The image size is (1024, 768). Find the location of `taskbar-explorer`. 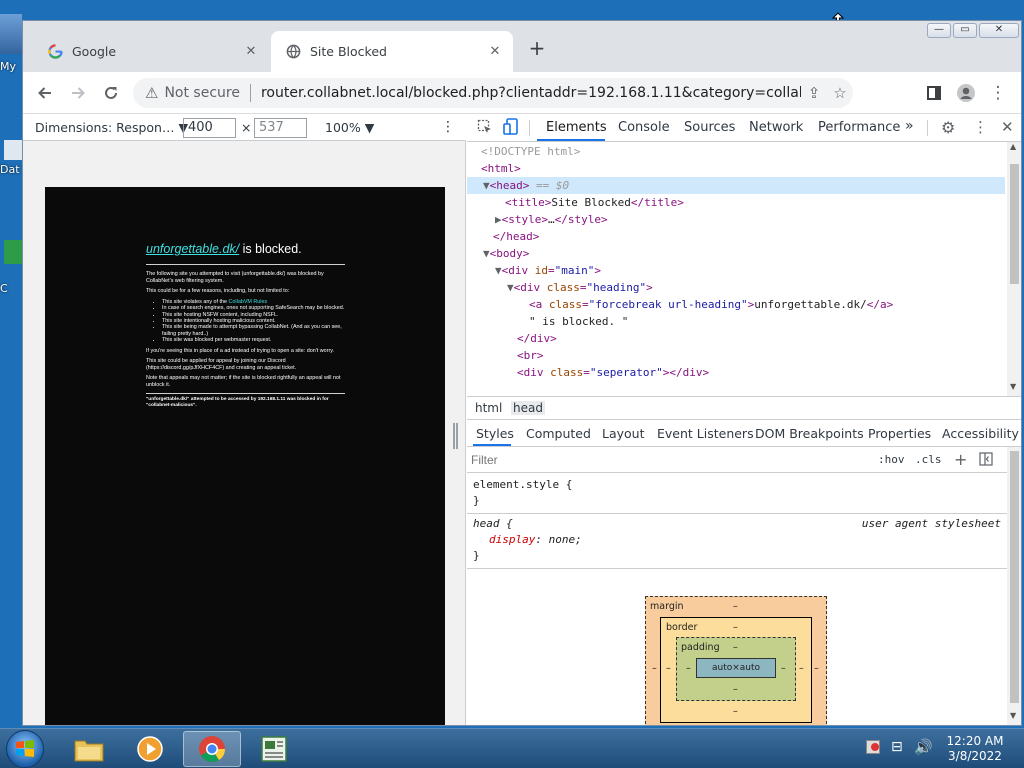

taskbar-explorer is located at coordinates (89, 749).